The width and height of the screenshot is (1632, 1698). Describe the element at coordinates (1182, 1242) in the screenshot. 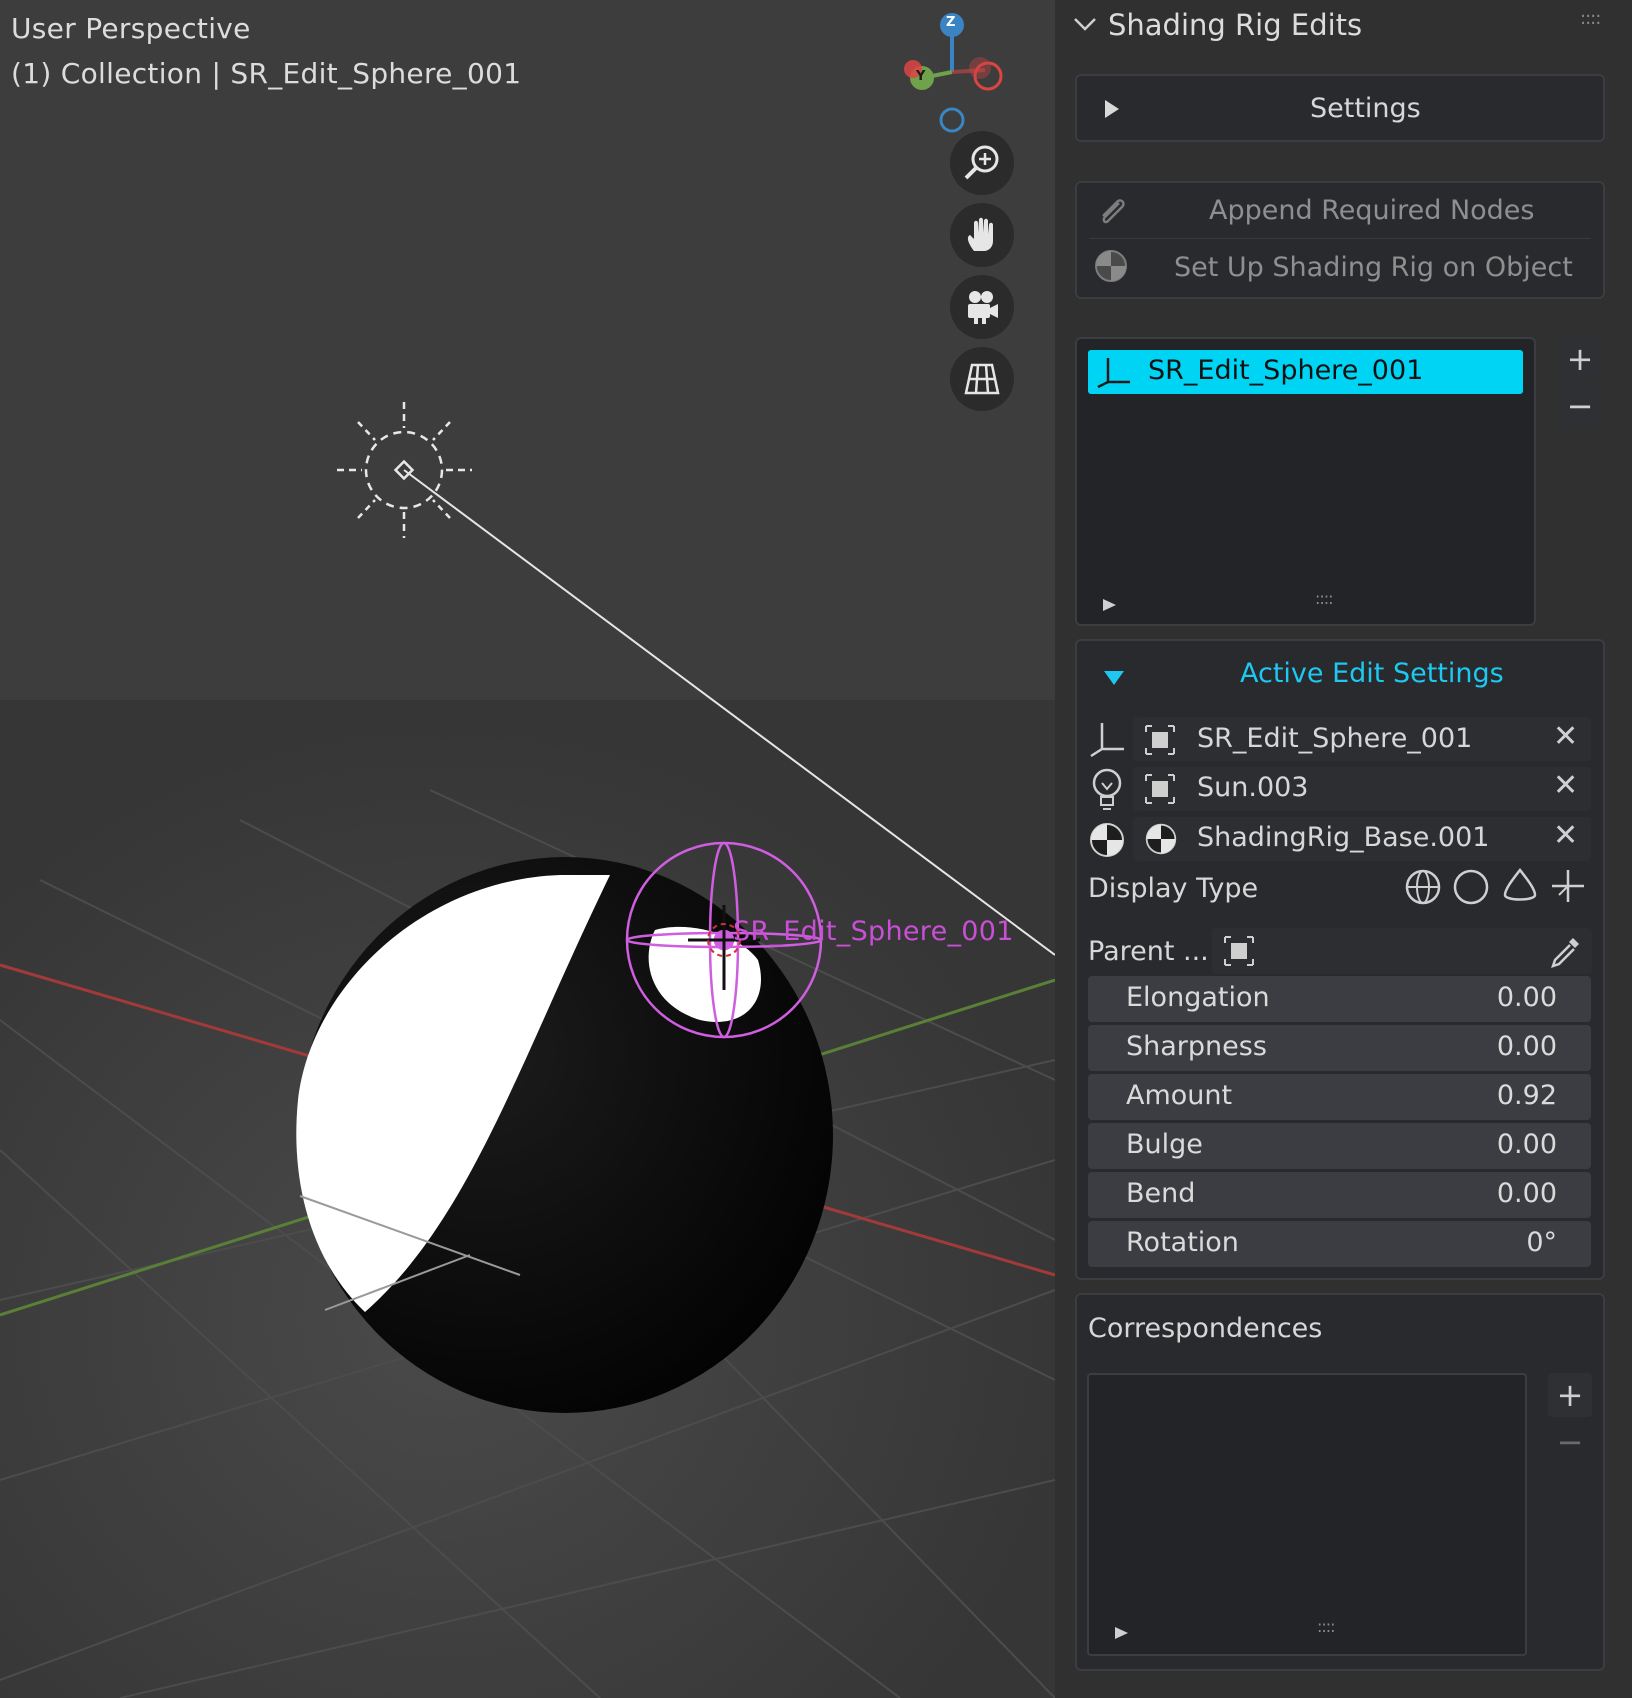

I see `rotation-label: Rotation` at that location.